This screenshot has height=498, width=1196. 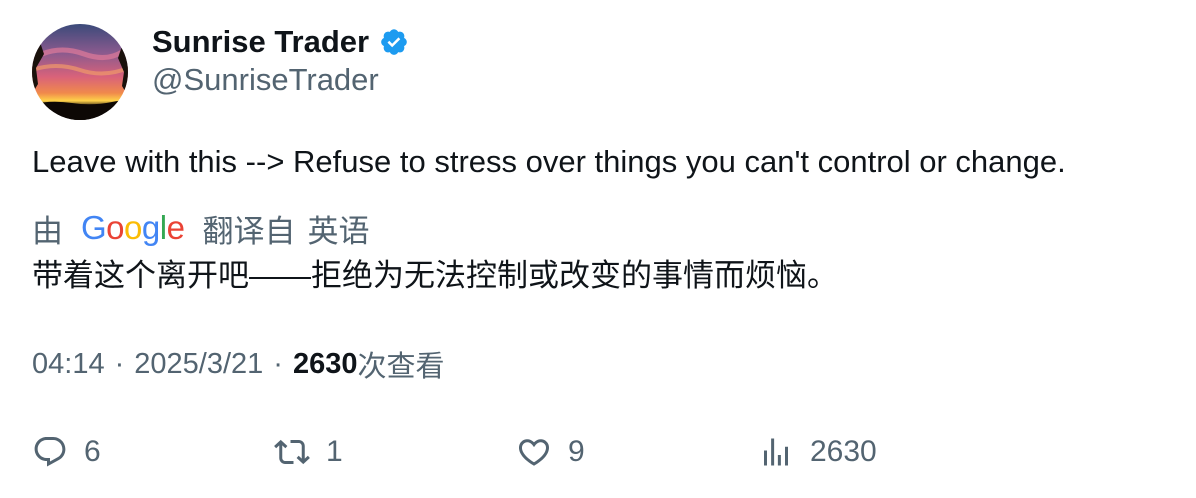 I want to click on avatar, so click(x=80, y=72).